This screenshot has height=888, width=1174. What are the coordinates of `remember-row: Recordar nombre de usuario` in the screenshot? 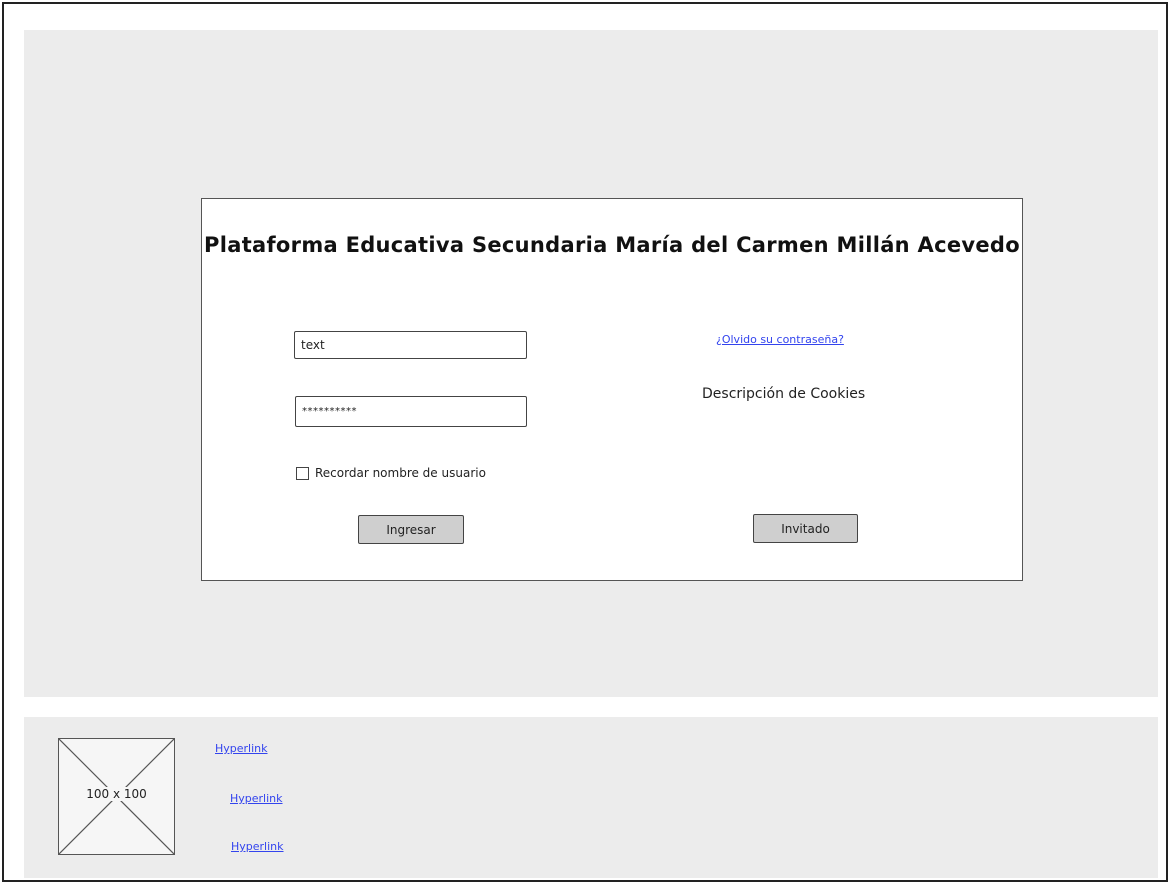 It's located at (391, 473).